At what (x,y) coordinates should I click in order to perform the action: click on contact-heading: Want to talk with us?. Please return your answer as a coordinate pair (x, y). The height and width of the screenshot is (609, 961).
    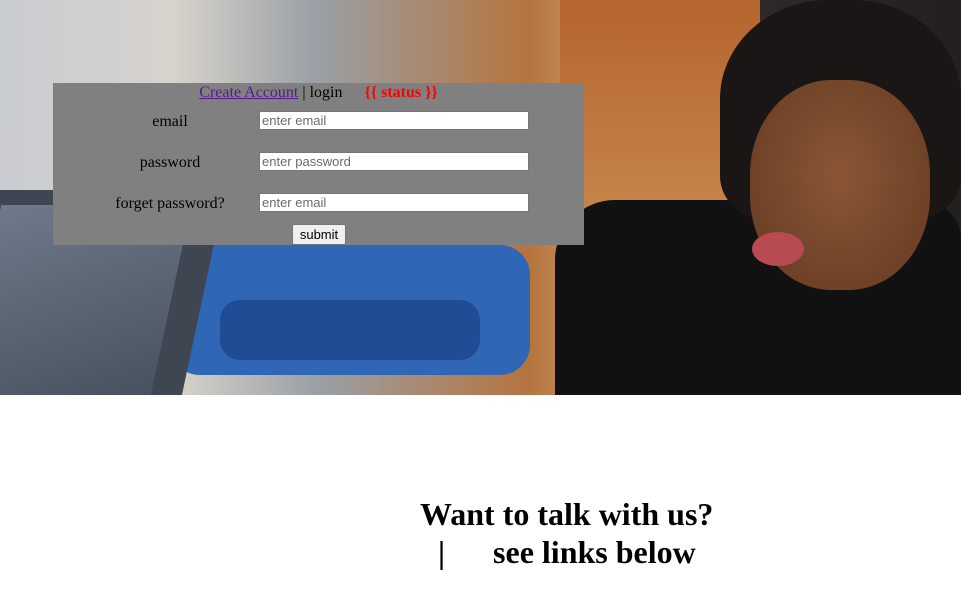
    Looking at the image, I should click on (567, 514).